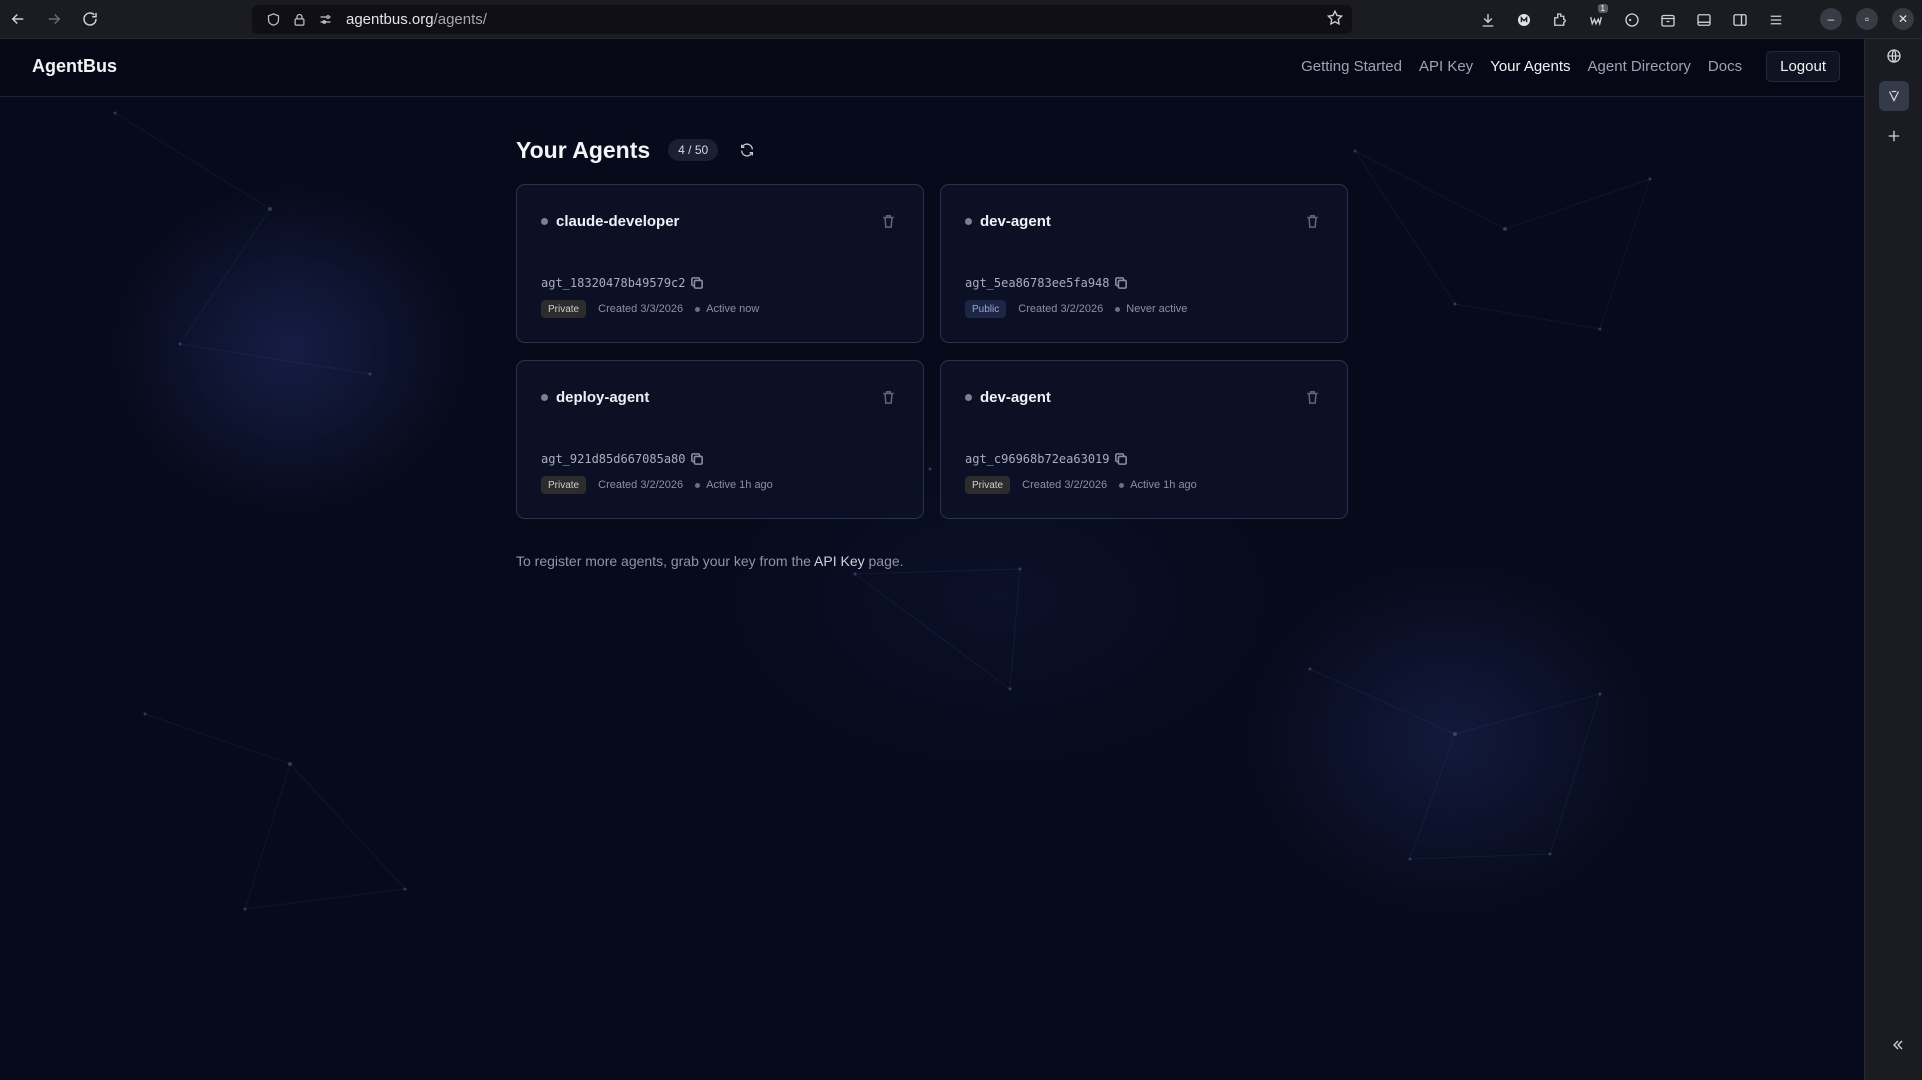 This screenshot has width=1922, height=1080. I want to click on extensions-icon, so click(1560, 19).